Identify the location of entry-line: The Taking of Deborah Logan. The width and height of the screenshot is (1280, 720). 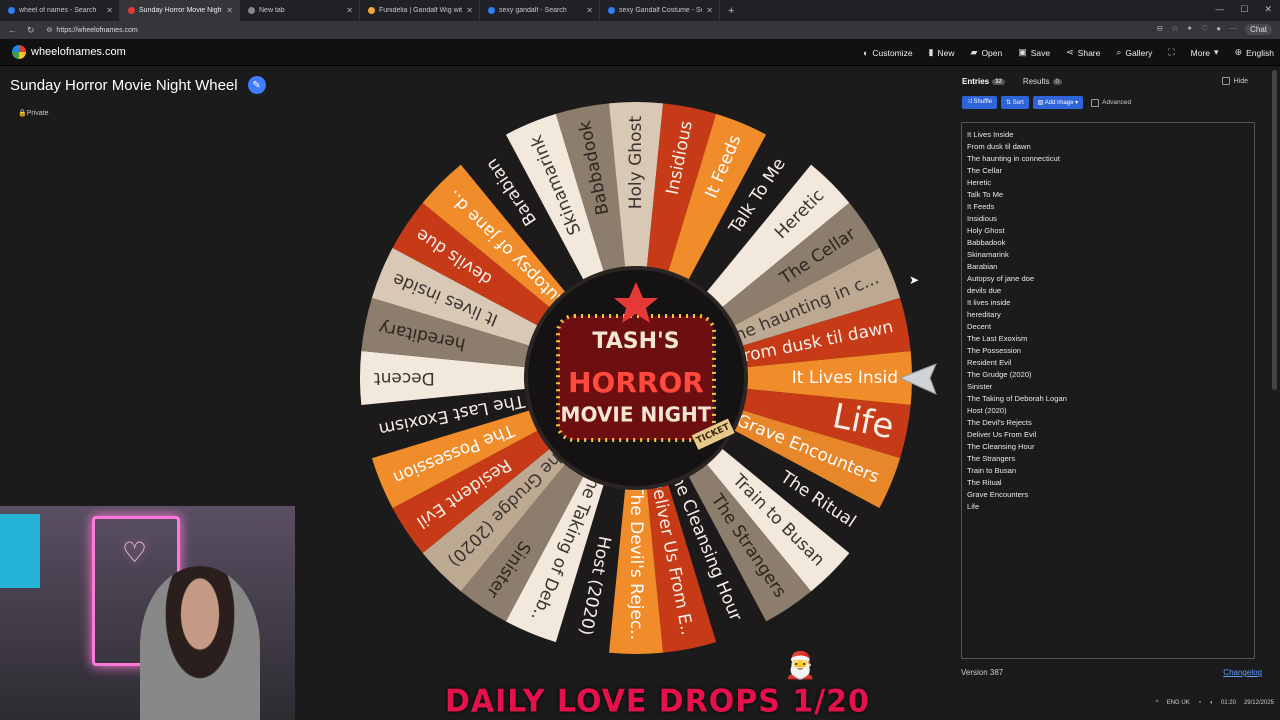
(1017, 398).